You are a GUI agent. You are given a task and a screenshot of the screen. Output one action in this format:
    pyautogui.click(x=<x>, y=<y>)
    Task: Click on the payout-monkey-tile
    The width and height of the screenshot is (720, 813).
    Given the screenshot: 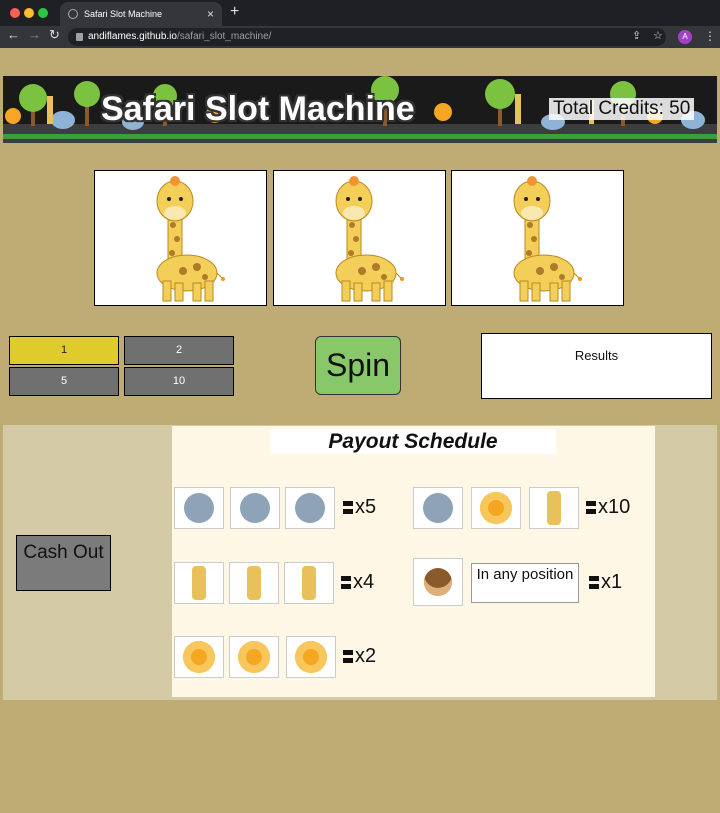 What is the action you would take?
    pyautogui.click(x=438, y=582)
    